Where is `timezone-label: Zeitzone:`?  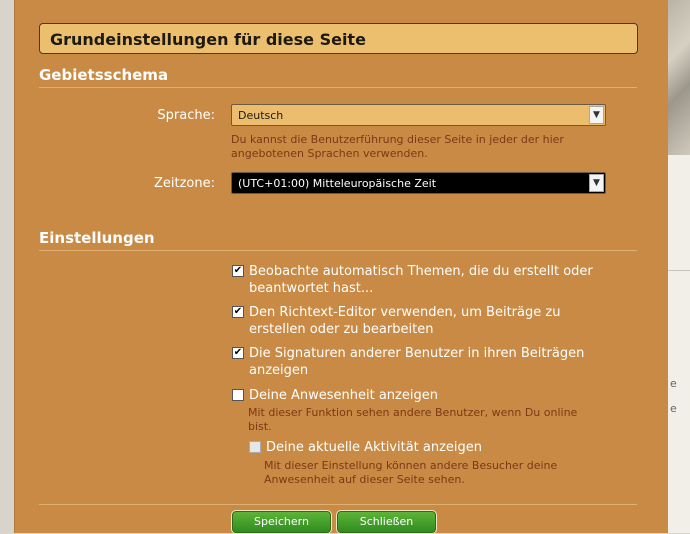 timezone-label: Zeitzone: is located at coordinates (184, 183).